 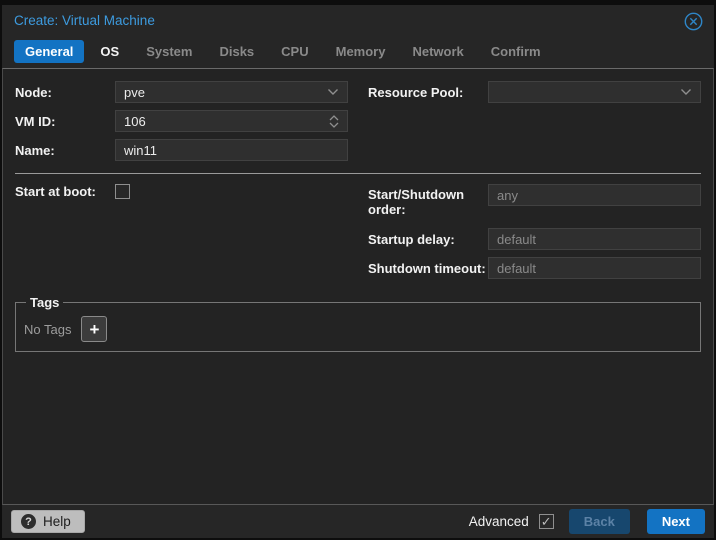 I want to click on resource-pool-label: Resource Pool:, so click(x=416, y=92).